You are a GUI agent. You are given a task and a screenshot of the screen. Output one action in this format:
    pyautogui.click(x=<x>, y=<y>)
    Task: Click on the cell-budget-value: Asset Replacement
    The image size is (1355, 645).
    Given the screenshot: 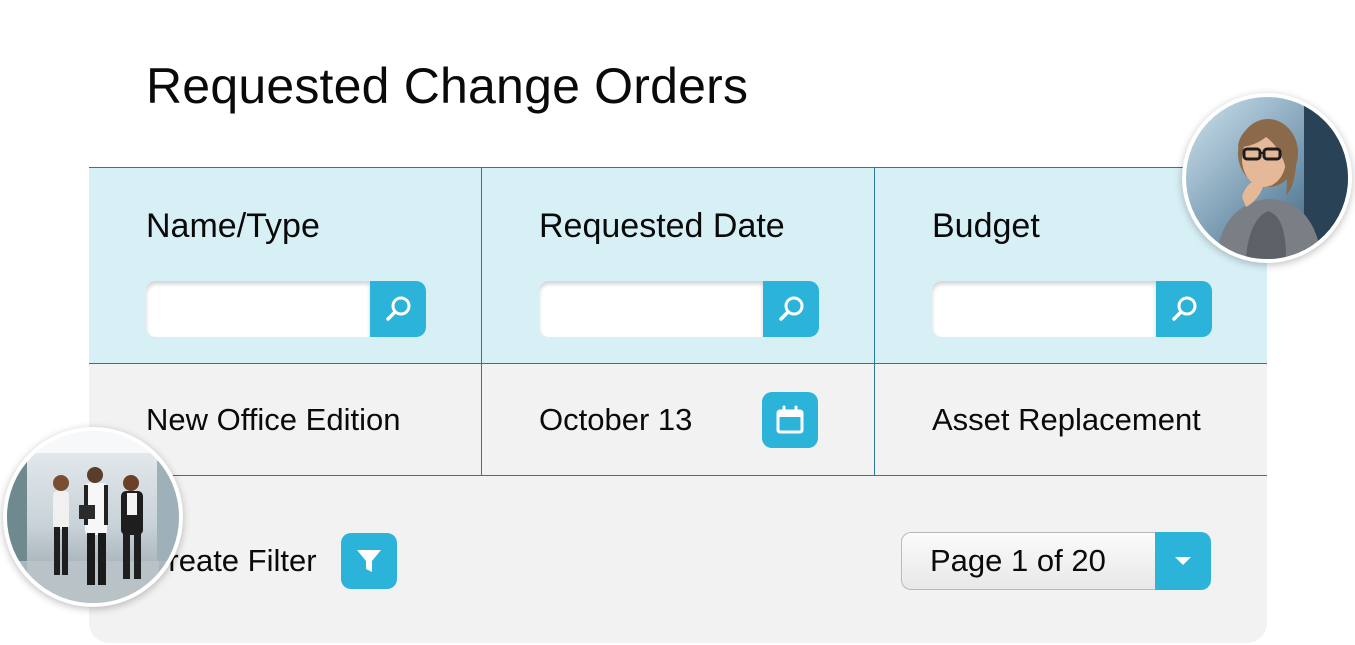 What is the action you would take?
    pyautogui.click(x=1066, y=419)
    